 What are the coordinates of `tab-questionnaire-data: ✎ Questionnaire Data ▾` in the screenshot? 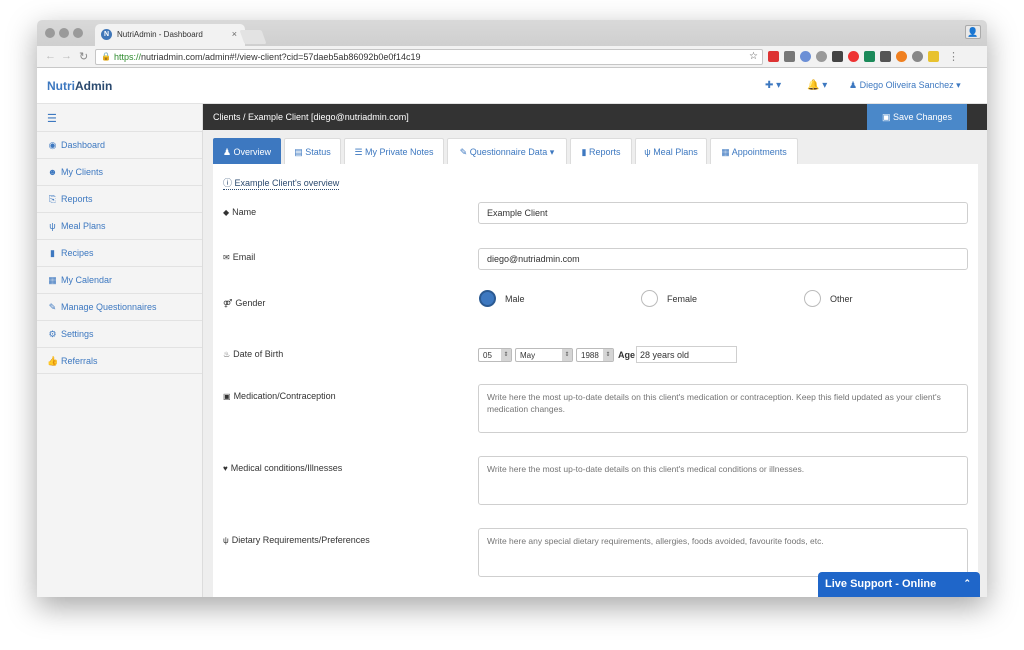 It's located at (507, 151).